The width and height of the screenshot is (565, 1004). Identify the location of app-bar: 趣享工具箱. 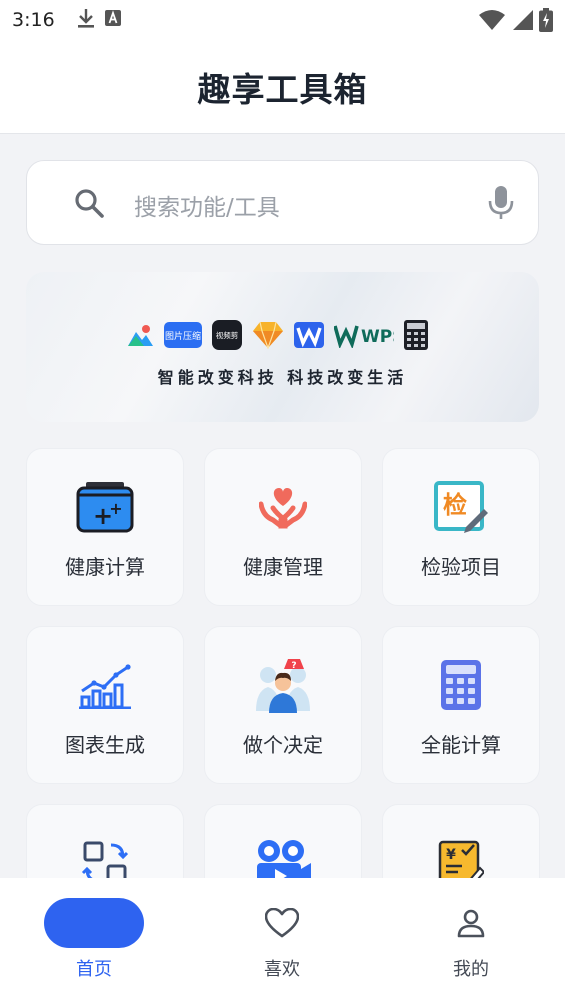
(282, 87).